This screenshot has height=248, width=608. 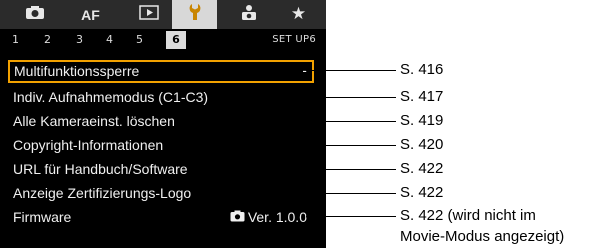 I want to click on page-ref: S. 419, so click(x=422, y=120).